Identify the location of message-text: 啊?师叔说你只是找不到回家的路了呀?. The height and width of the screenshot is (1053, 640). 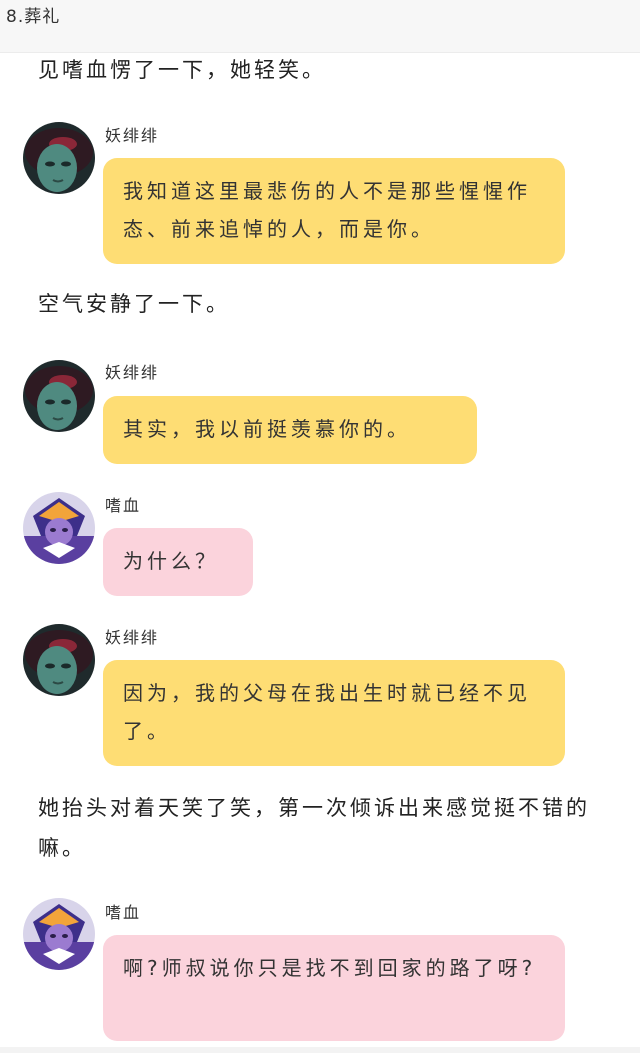
(330, 968).